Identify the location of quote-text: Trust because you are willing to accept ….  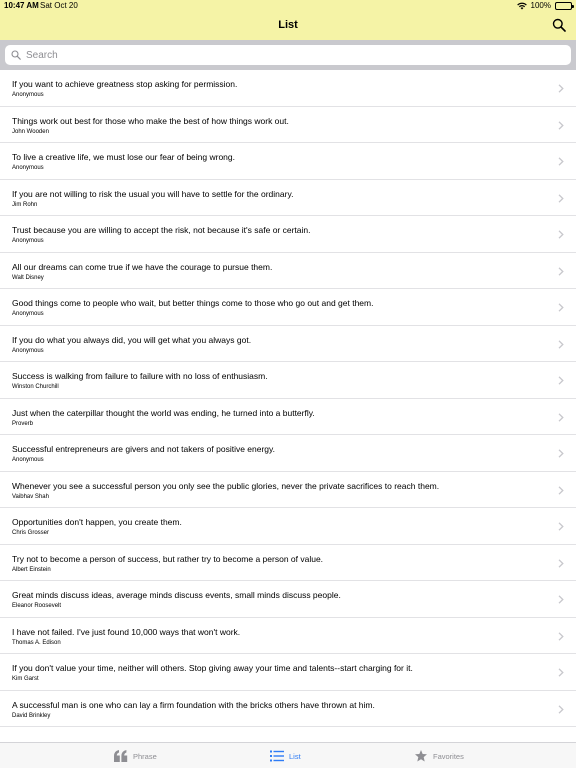
(161, 230).